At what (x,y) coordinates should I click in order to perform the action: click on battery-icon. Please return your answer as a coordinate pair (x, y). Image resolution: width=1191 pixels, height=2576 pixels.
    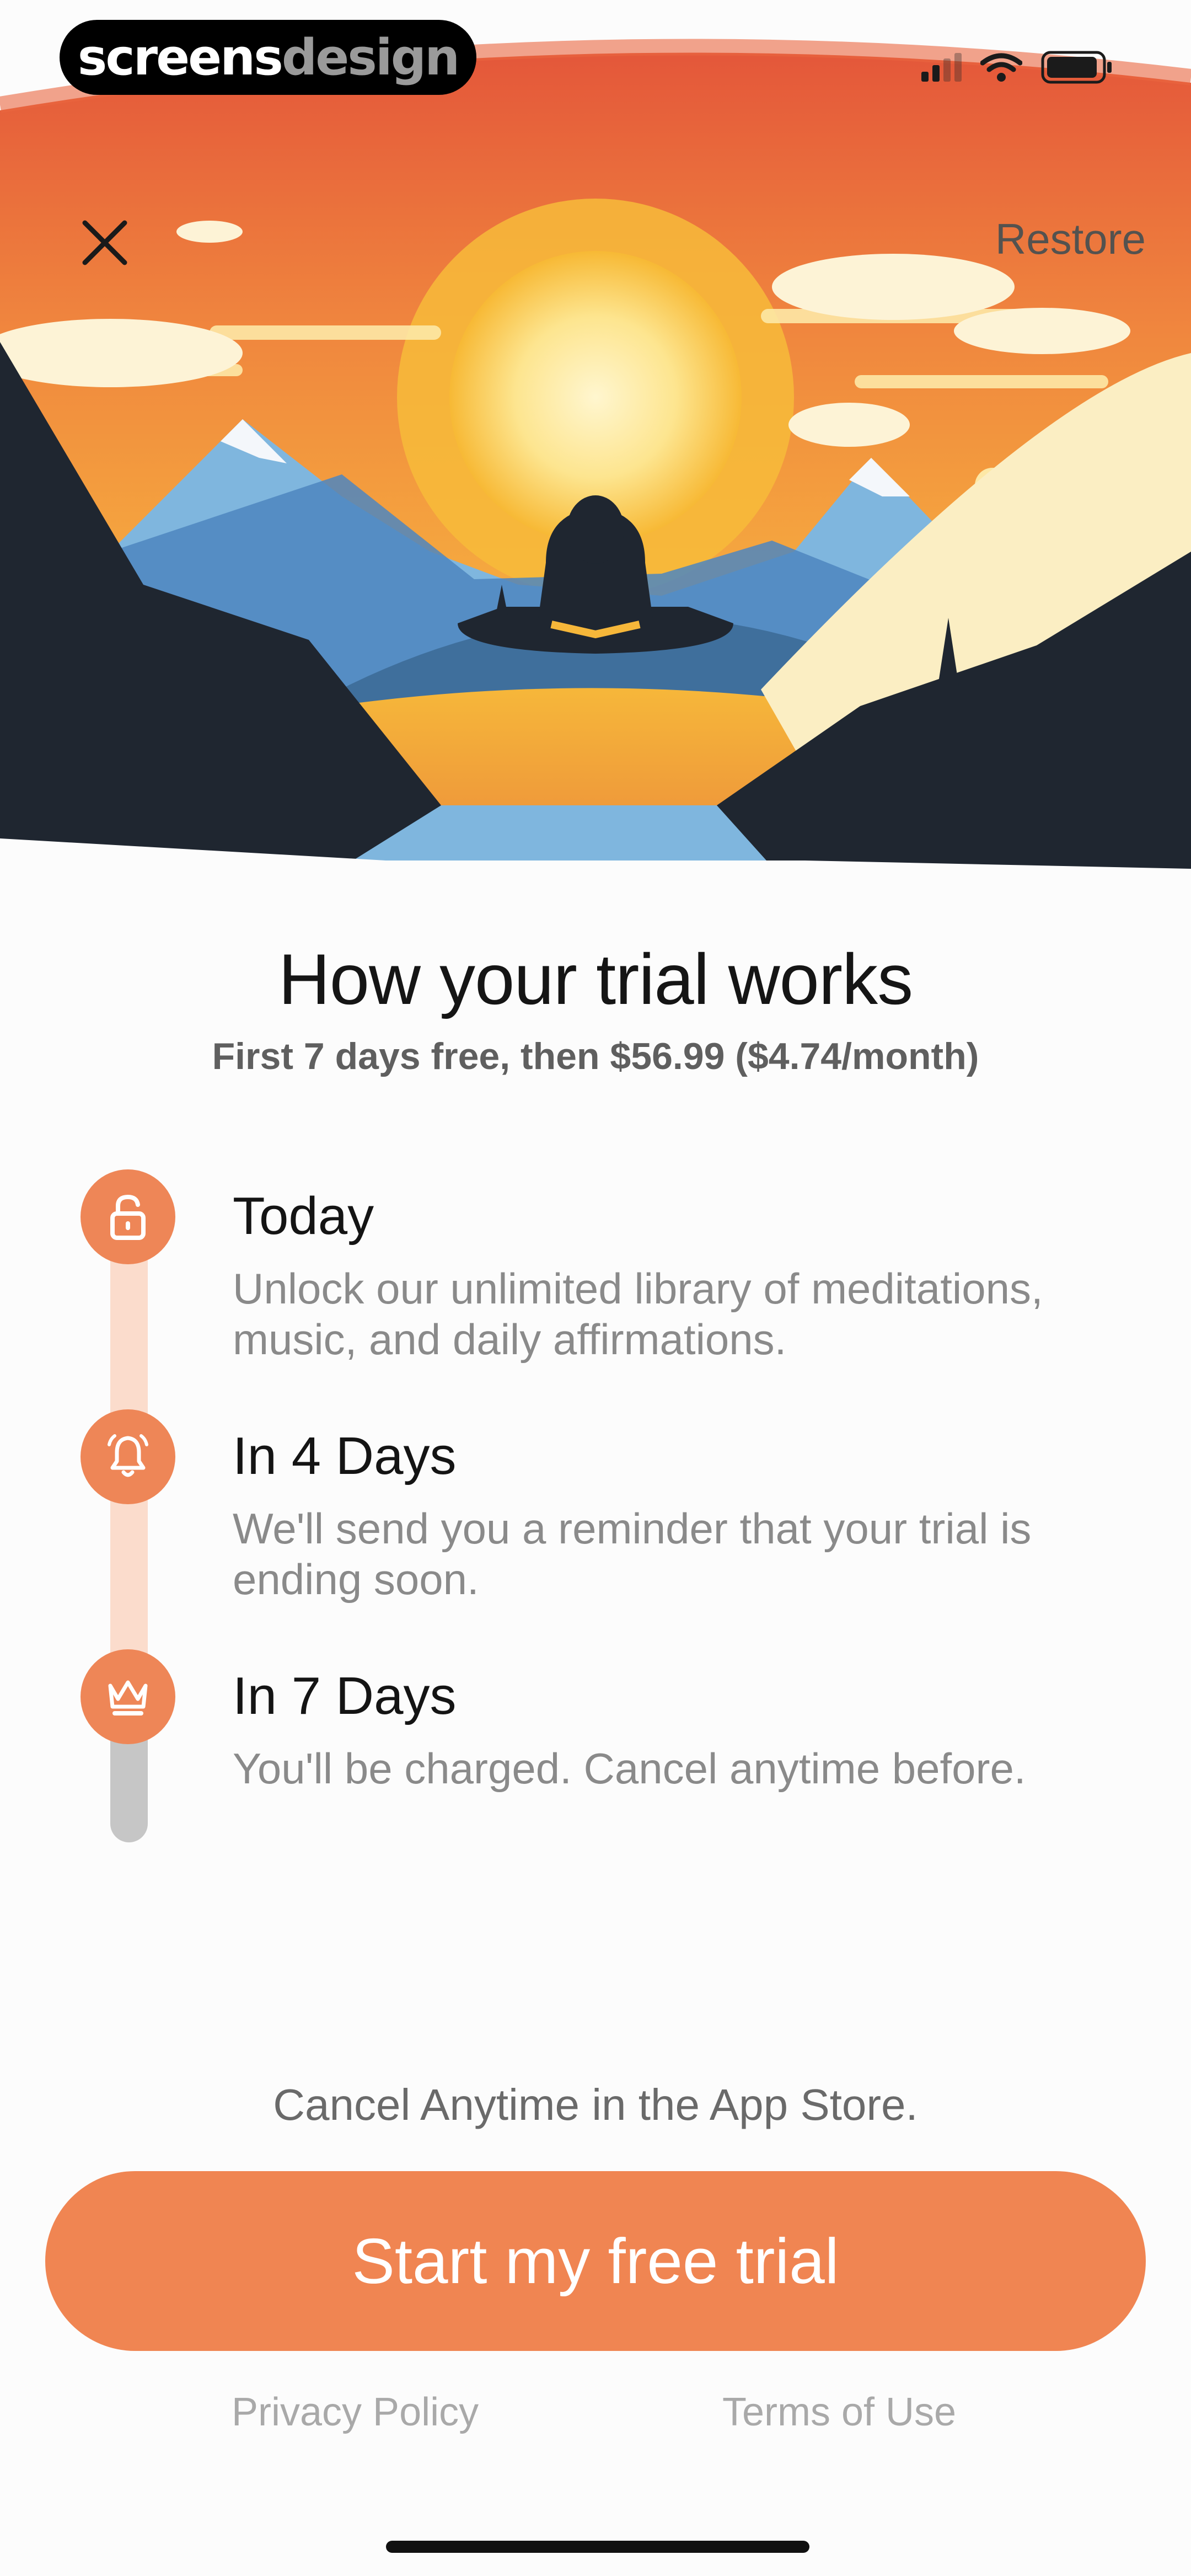
    Looking at the image, I should click on (1076, 67).